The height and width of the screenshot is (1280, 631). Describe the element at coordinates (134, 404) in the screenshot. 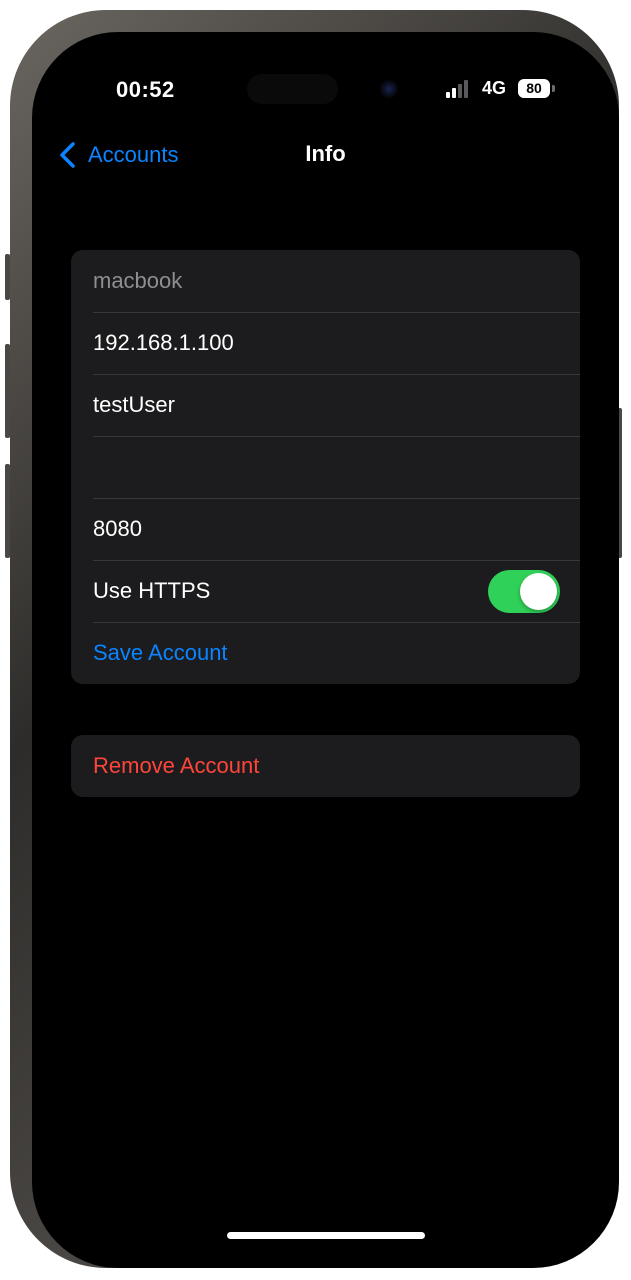

I see `username-value: testUser` at that location.